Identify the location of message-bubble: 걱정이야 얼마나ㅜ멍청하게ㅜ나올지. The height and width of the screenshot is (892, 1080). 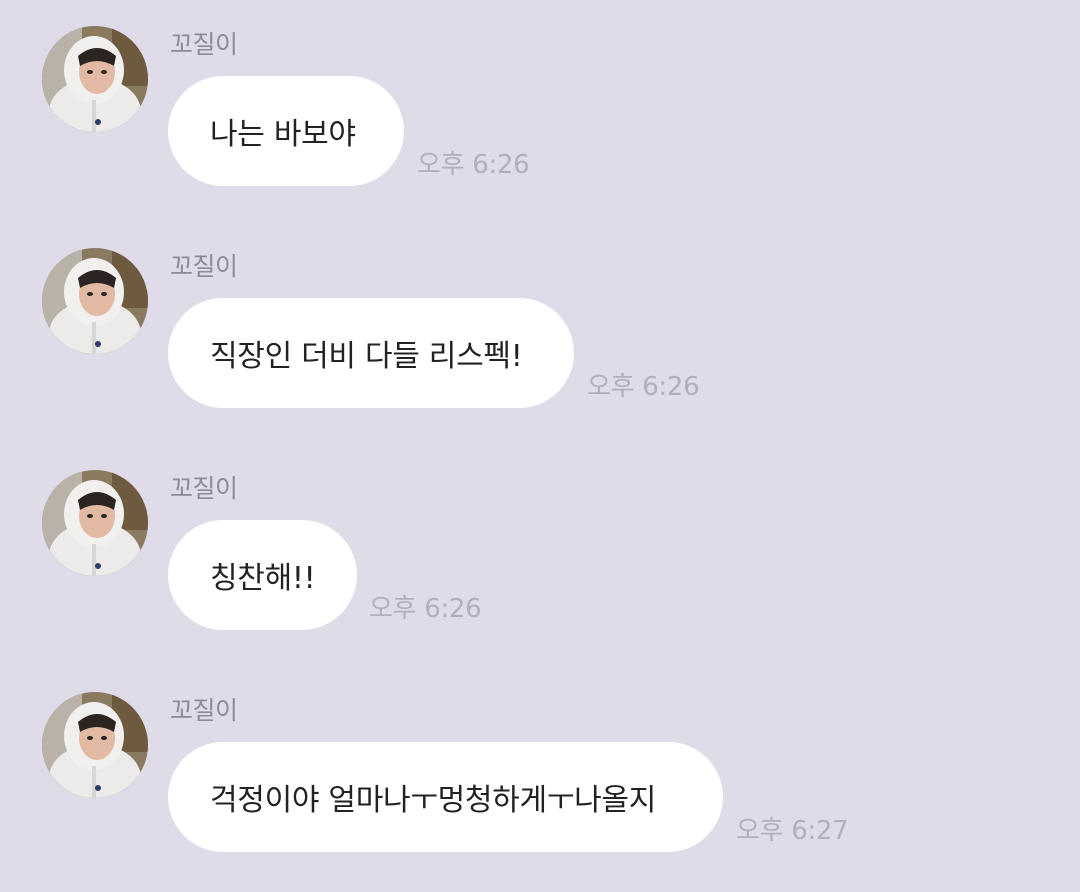
(445, 797).